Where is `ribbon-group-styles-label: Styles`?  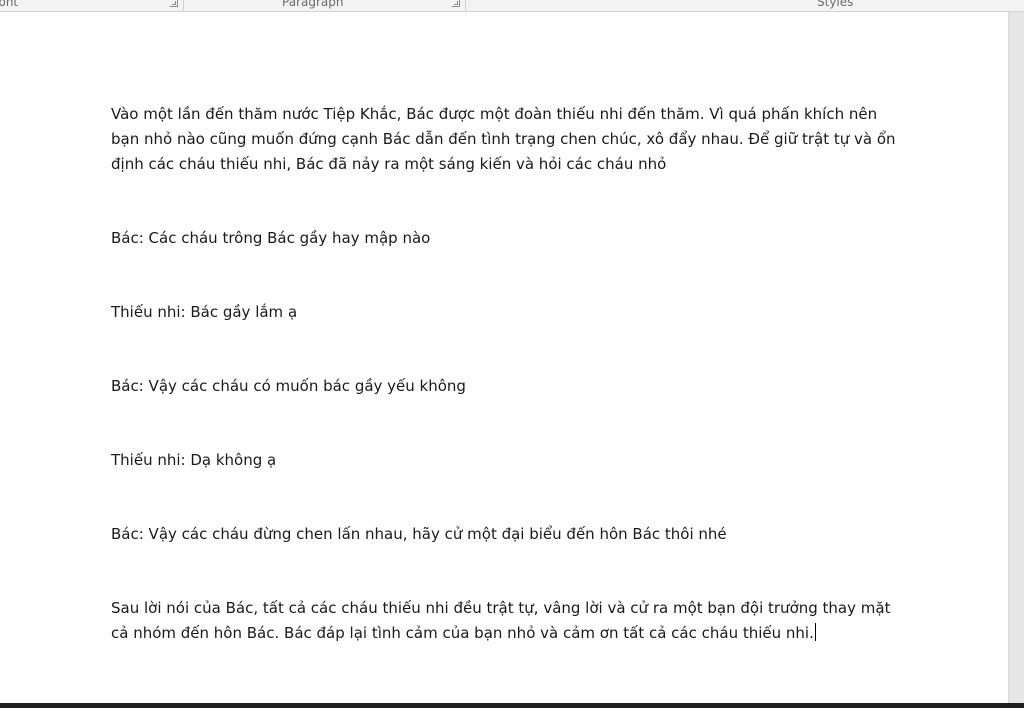
ribbon-group-styles-label: Styles is located at coordinates (835, 4).